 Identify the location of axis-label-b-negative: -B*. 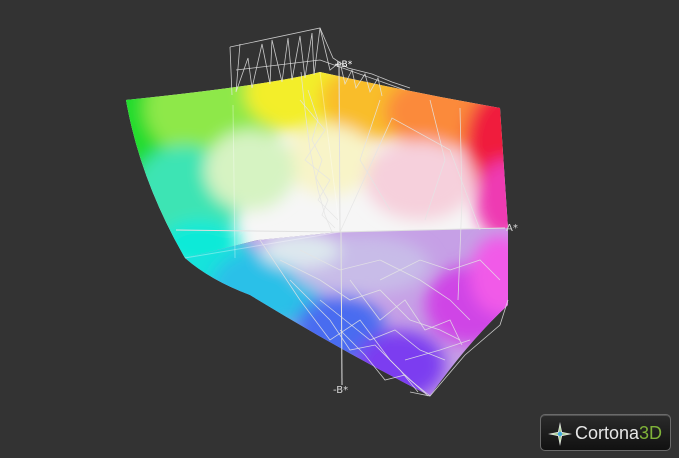
(341, 390).